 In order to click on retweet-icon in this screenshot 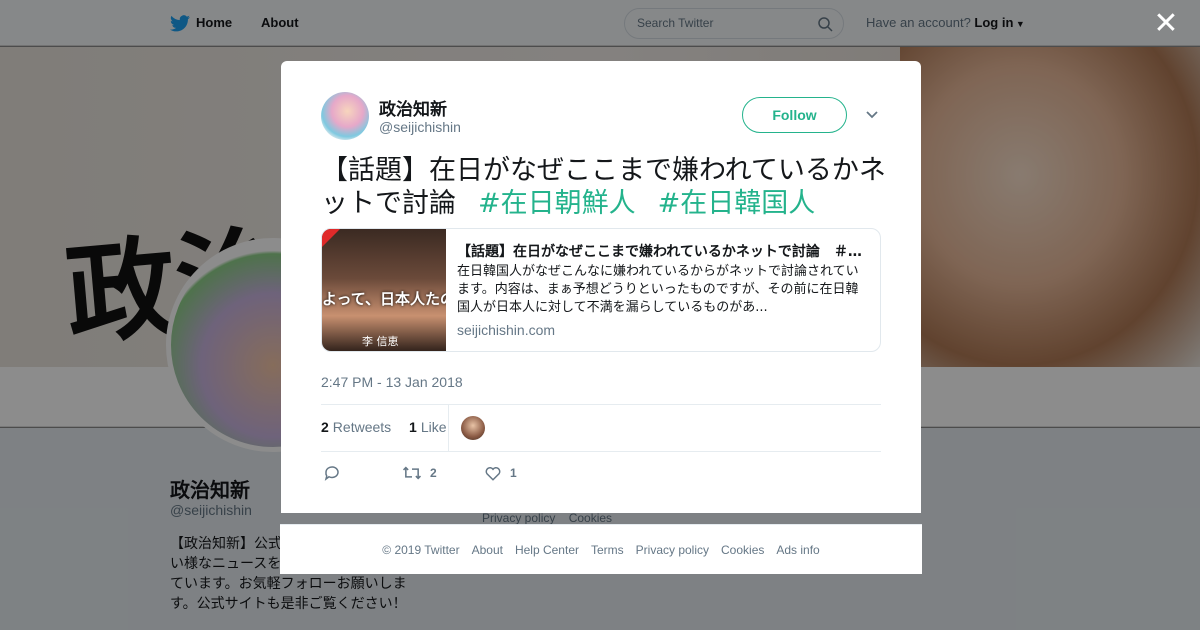, I will do `click(412, 473)`.